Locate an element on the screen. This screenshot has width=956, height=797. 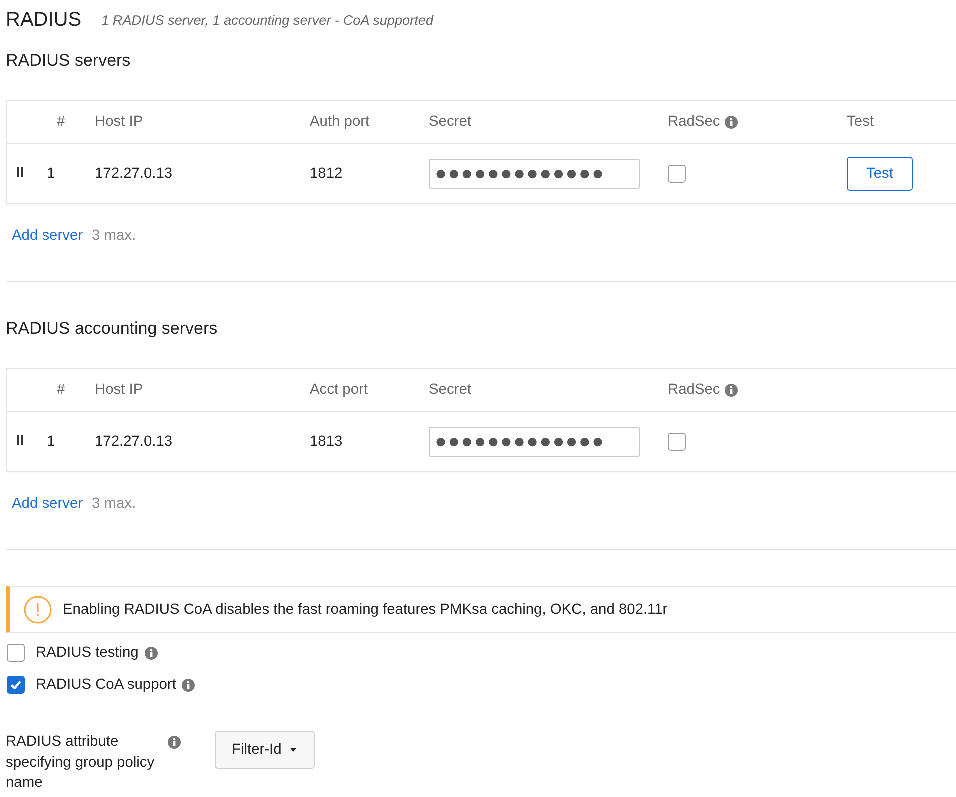
field-label: RADIUS attribute specifying group policy name is located at coordinates (81, 763).